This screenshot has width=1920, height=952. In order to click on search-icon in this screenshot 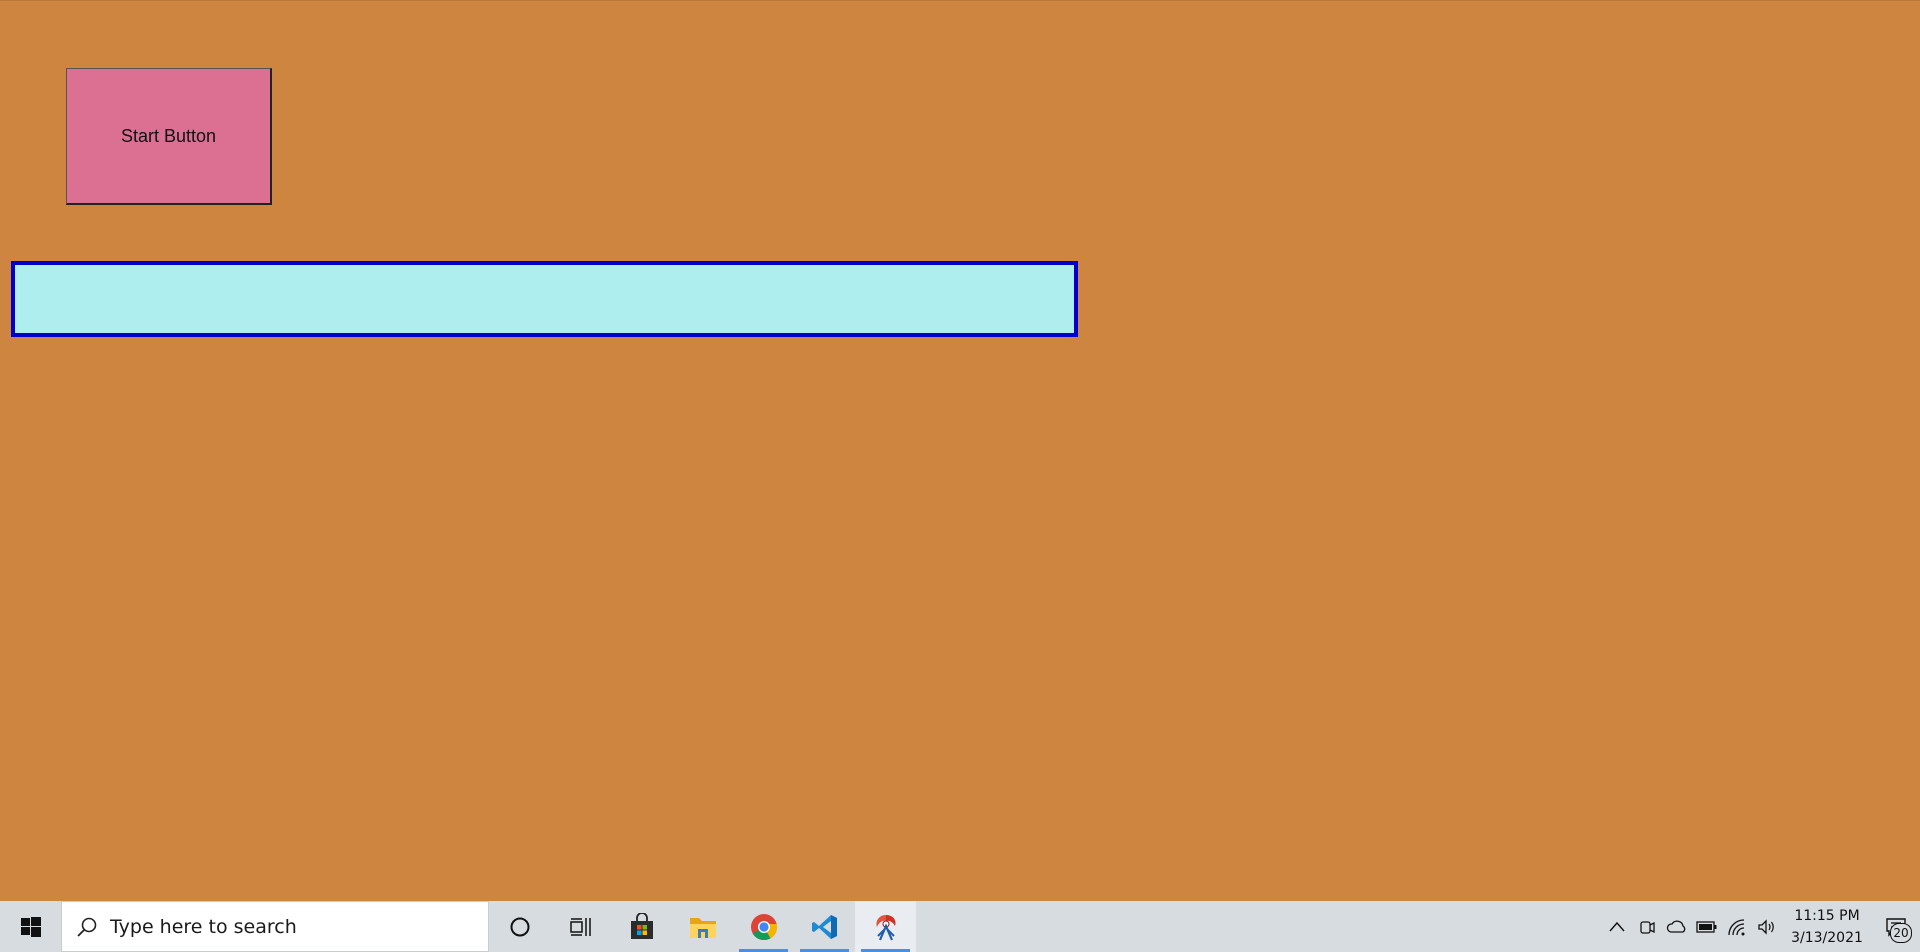, I will do `click(87, 927)`.